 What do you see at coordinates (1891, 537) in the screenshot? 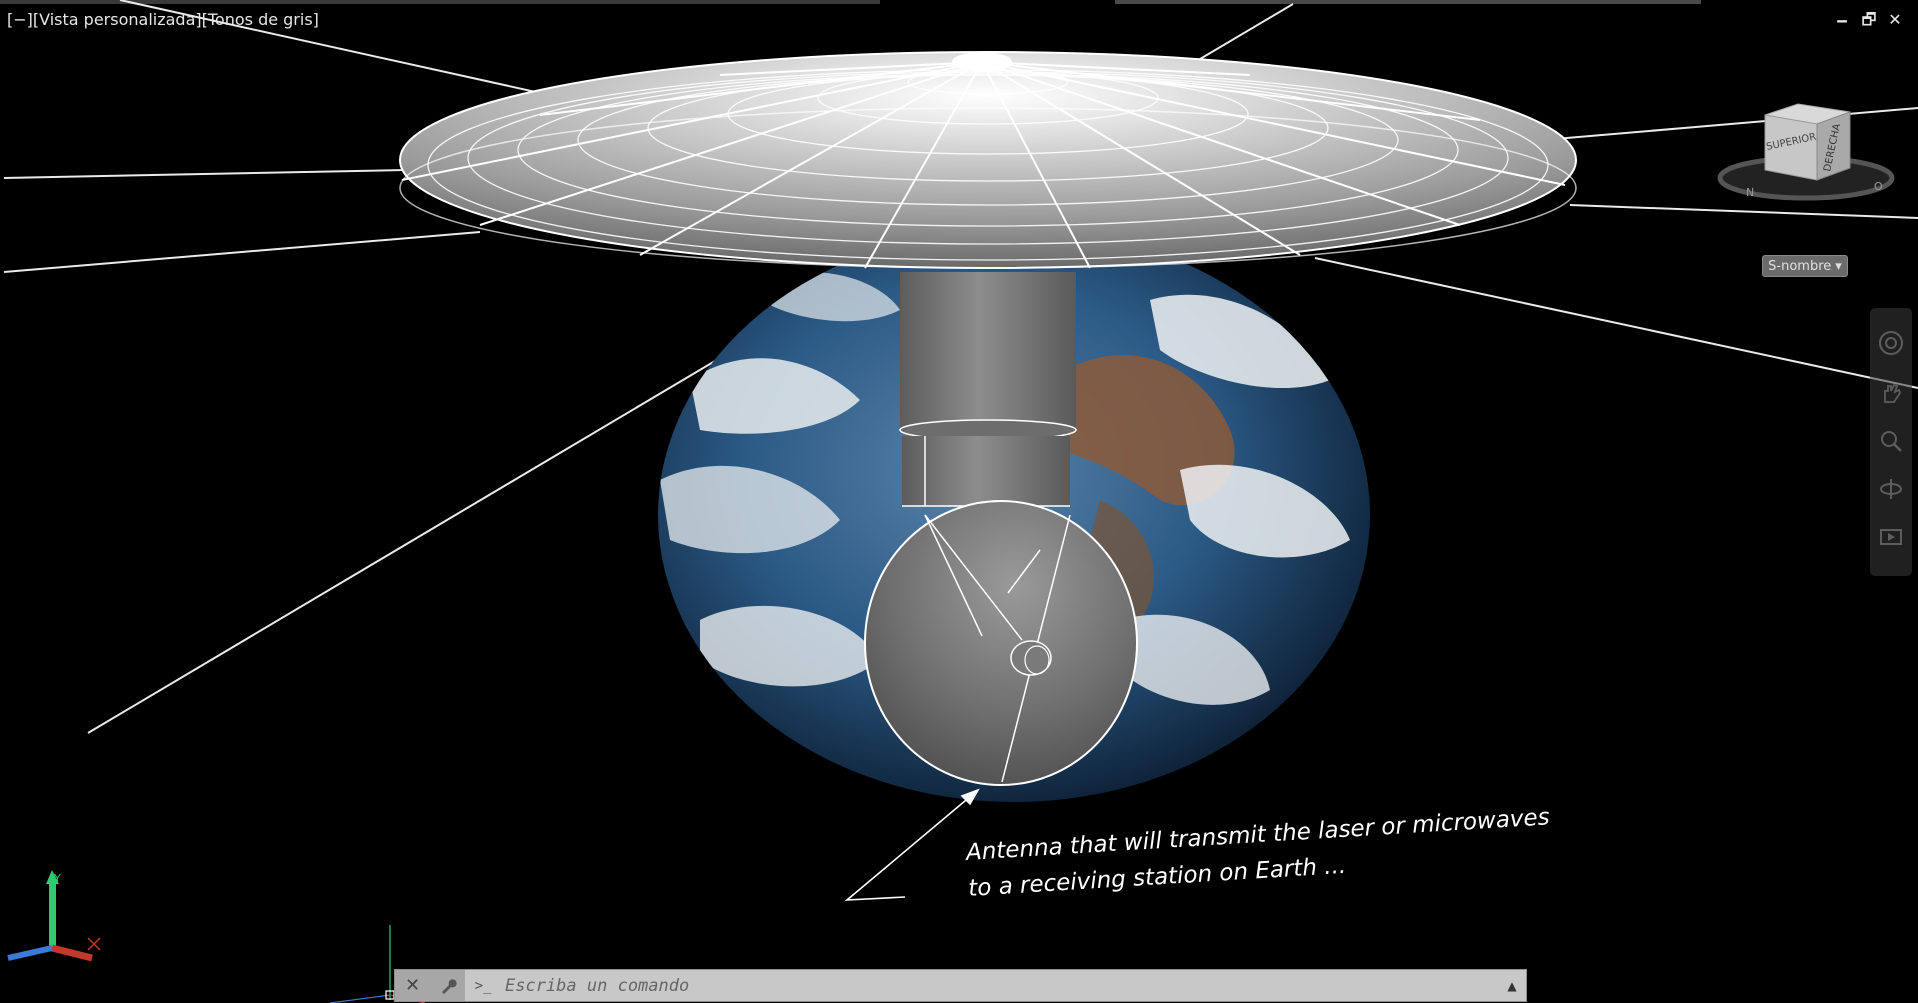
I see `showmotion-icon` at bounding box center [1891, 537].